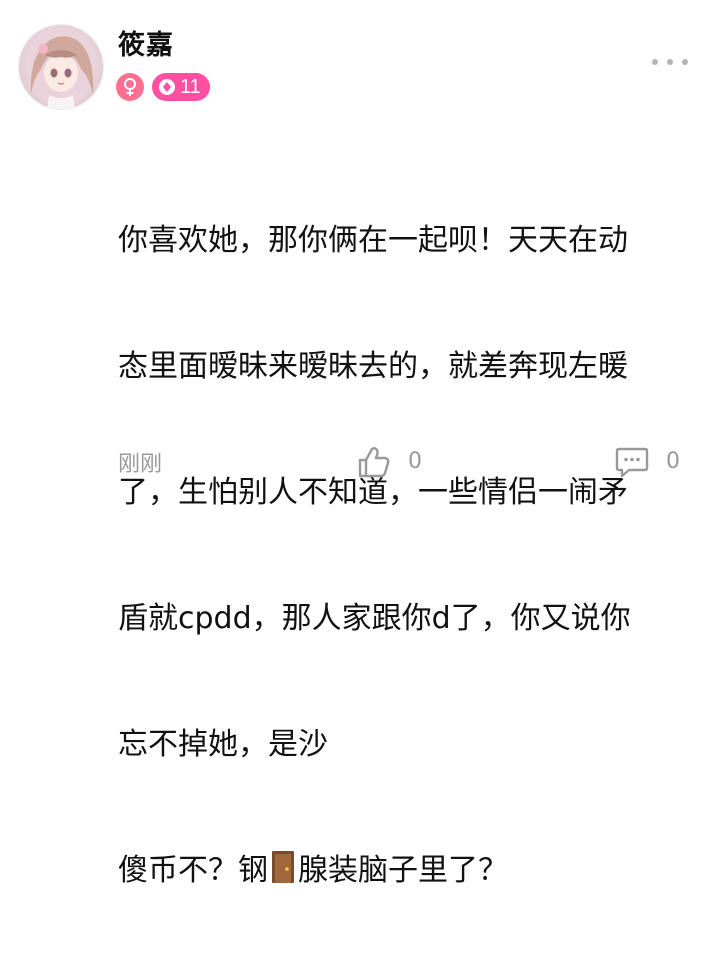 The width and height of the screenshot is (720, 976). Describe the element at coordinates (373, 240) in the screenshot. I see `post-line: 你喜欢她，那你俩在一起呗！天天在动` at that location.